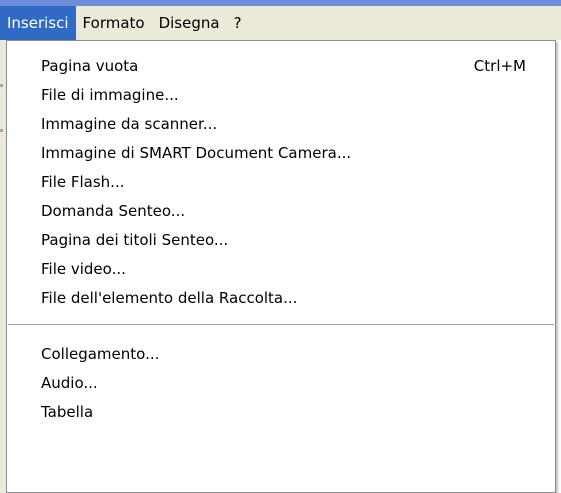 The height and width of the screenshot is (493, 561). I want to click on menu-item-label: Tabella, so click(67, 411).